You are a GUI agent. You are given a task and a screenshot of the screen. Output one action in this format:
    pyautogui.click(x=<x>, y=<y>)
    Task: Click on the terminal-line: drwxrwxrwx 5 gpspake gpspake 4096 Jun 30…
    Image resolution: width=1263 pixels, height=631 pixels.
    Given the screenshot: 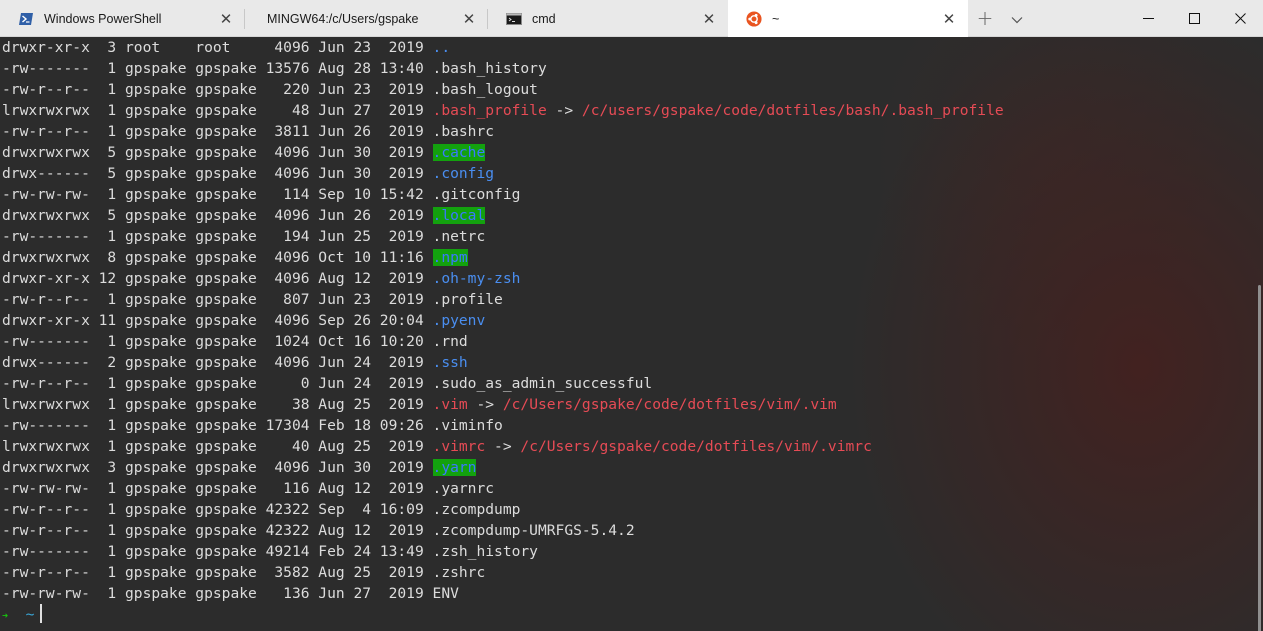 What is the action you would take?
    pyautogui.click(x=503, y=152)
    